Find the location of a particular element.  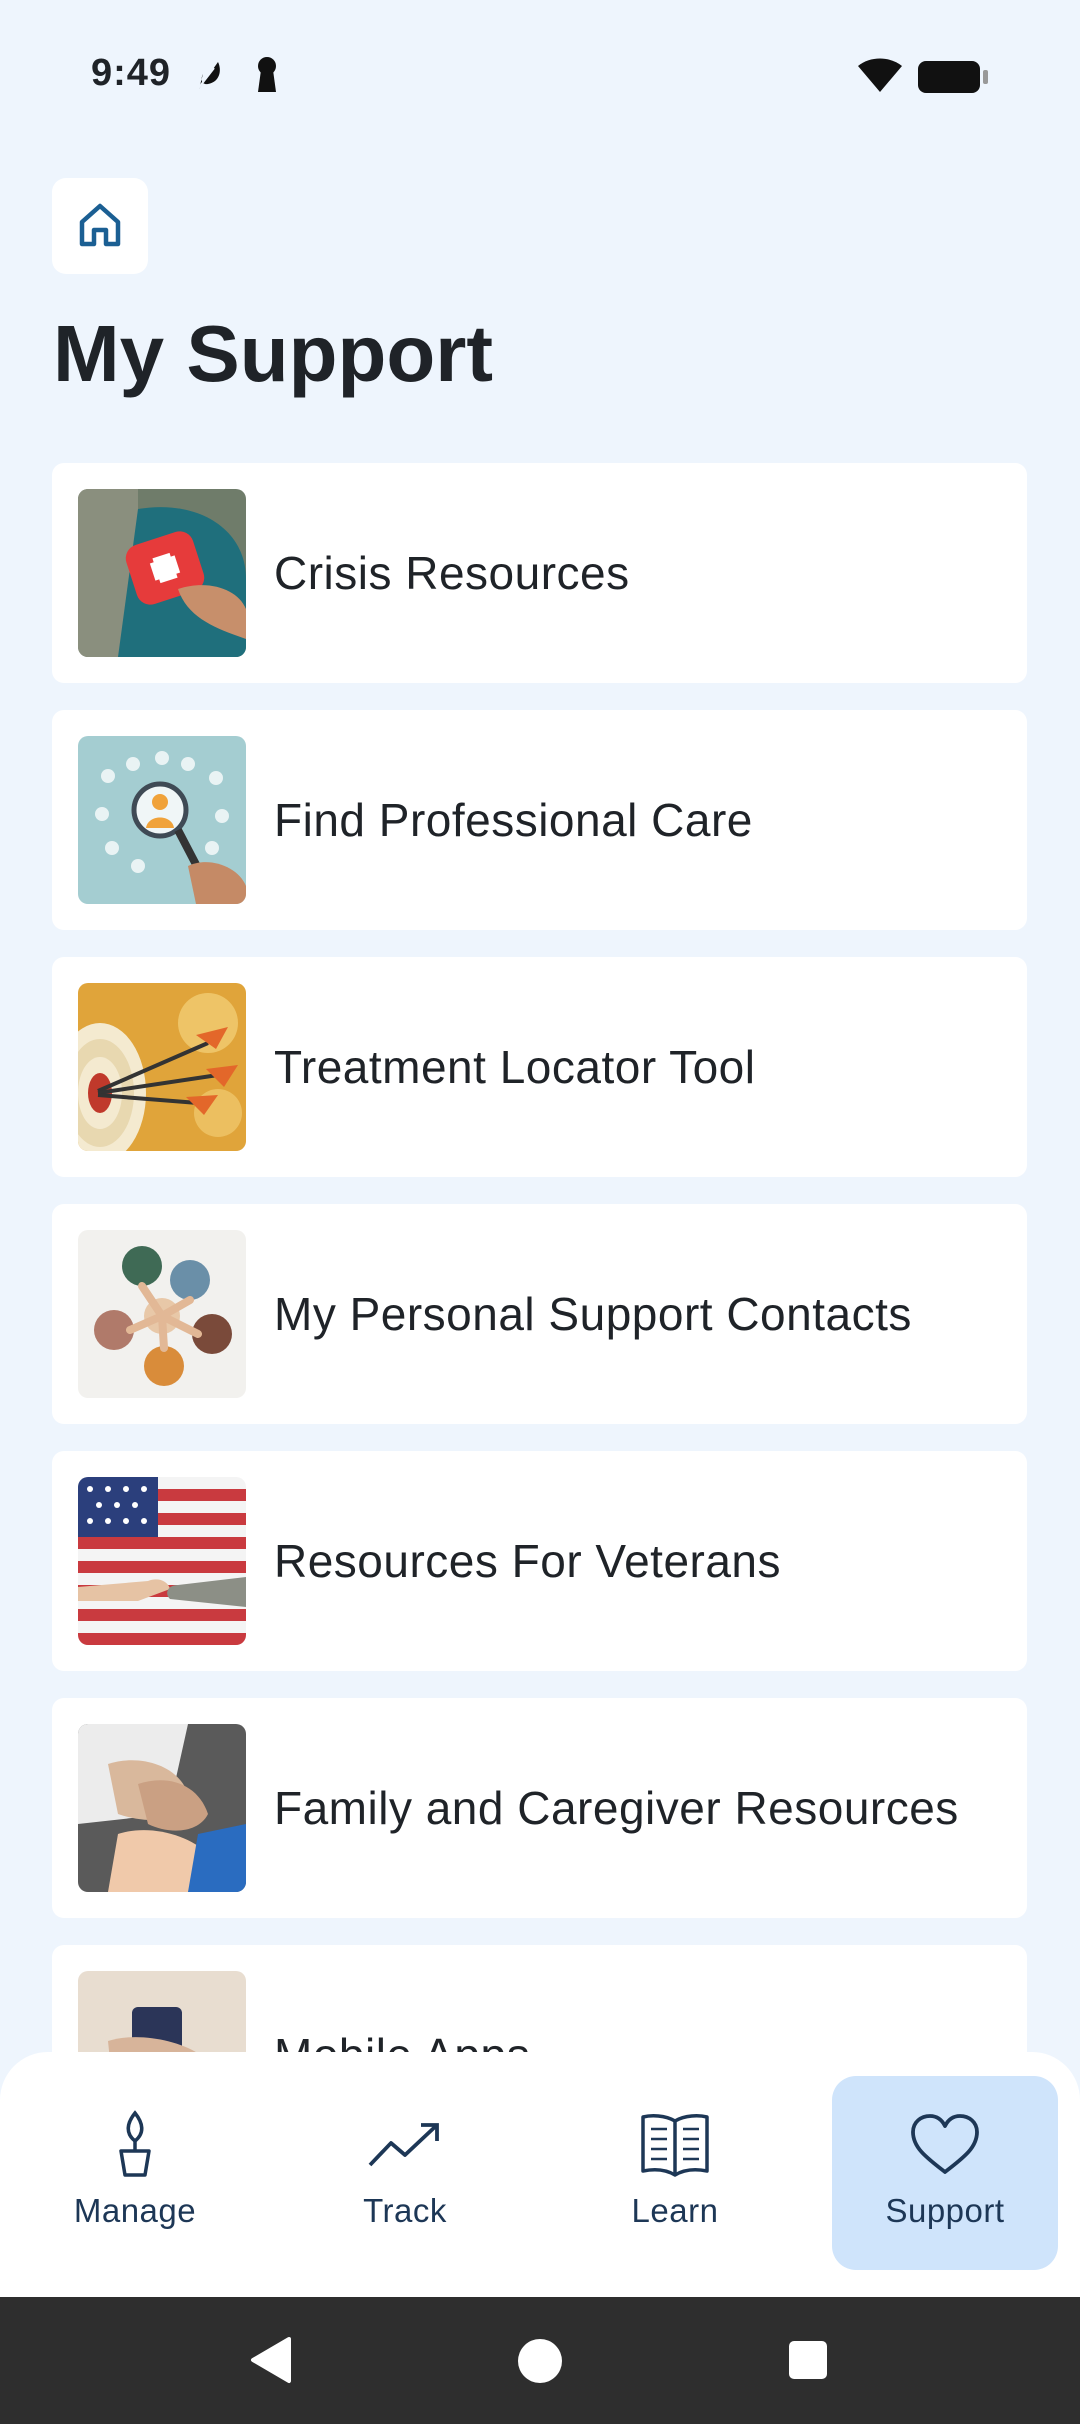

battery-icon is located at coordinates (954, 79).